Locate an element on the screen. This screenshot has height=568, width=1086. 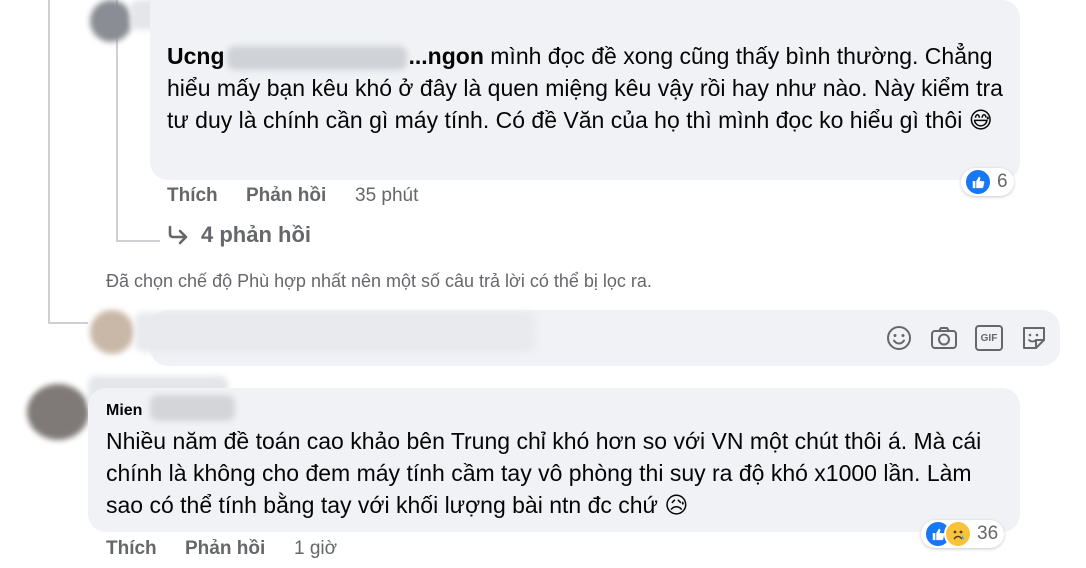
sticker-icon is located at coordinates (1034, 338).